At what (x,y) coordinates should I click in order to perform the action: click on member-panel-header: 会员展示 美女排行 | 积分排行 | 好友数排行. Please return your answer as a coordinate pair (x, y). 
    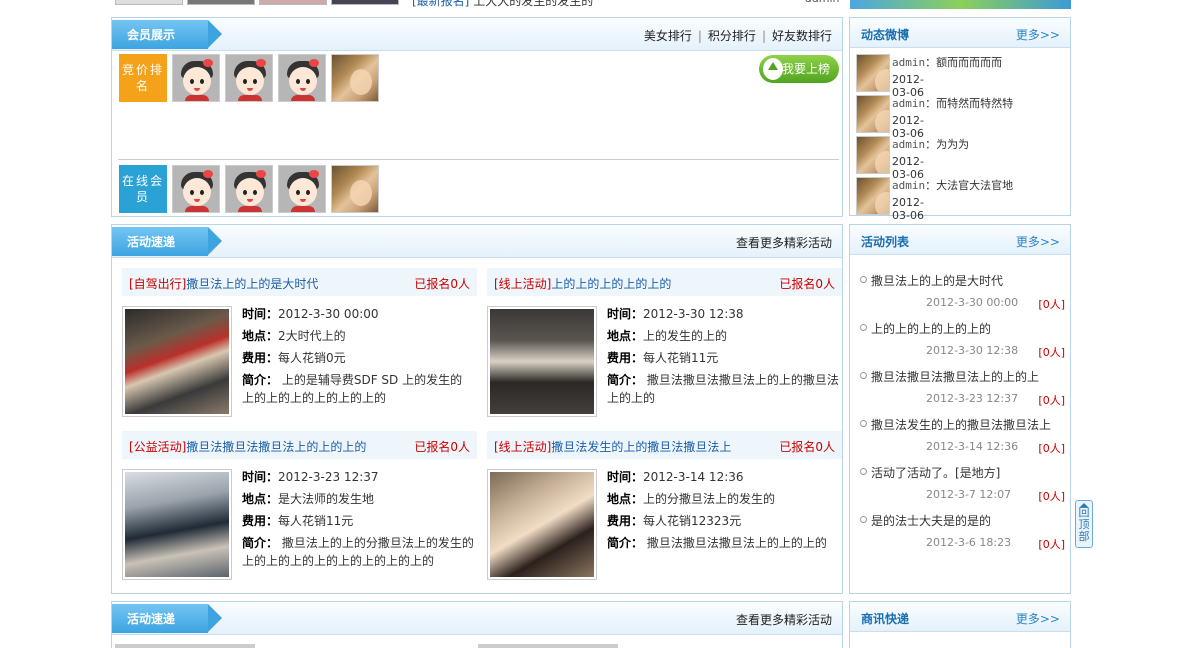
    Looking at the image, I should click on (477, 34).